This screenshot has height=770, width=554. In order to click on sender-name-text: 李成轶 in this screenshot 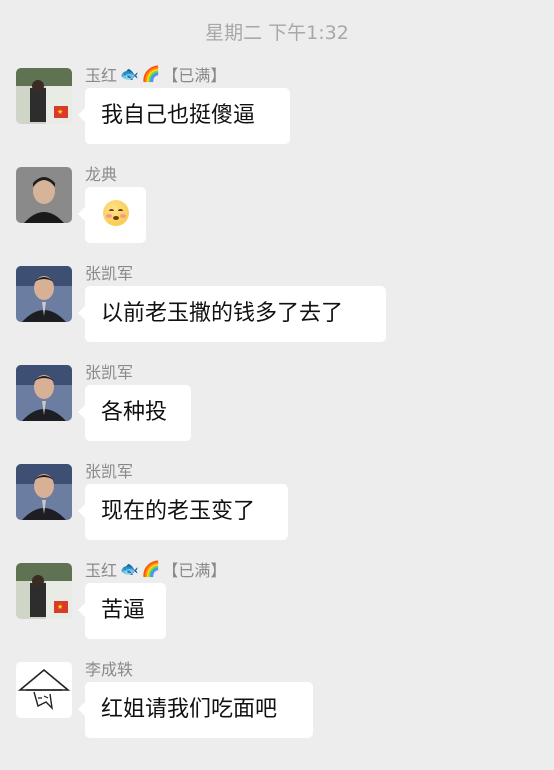, I will do `click(109, 669)`.